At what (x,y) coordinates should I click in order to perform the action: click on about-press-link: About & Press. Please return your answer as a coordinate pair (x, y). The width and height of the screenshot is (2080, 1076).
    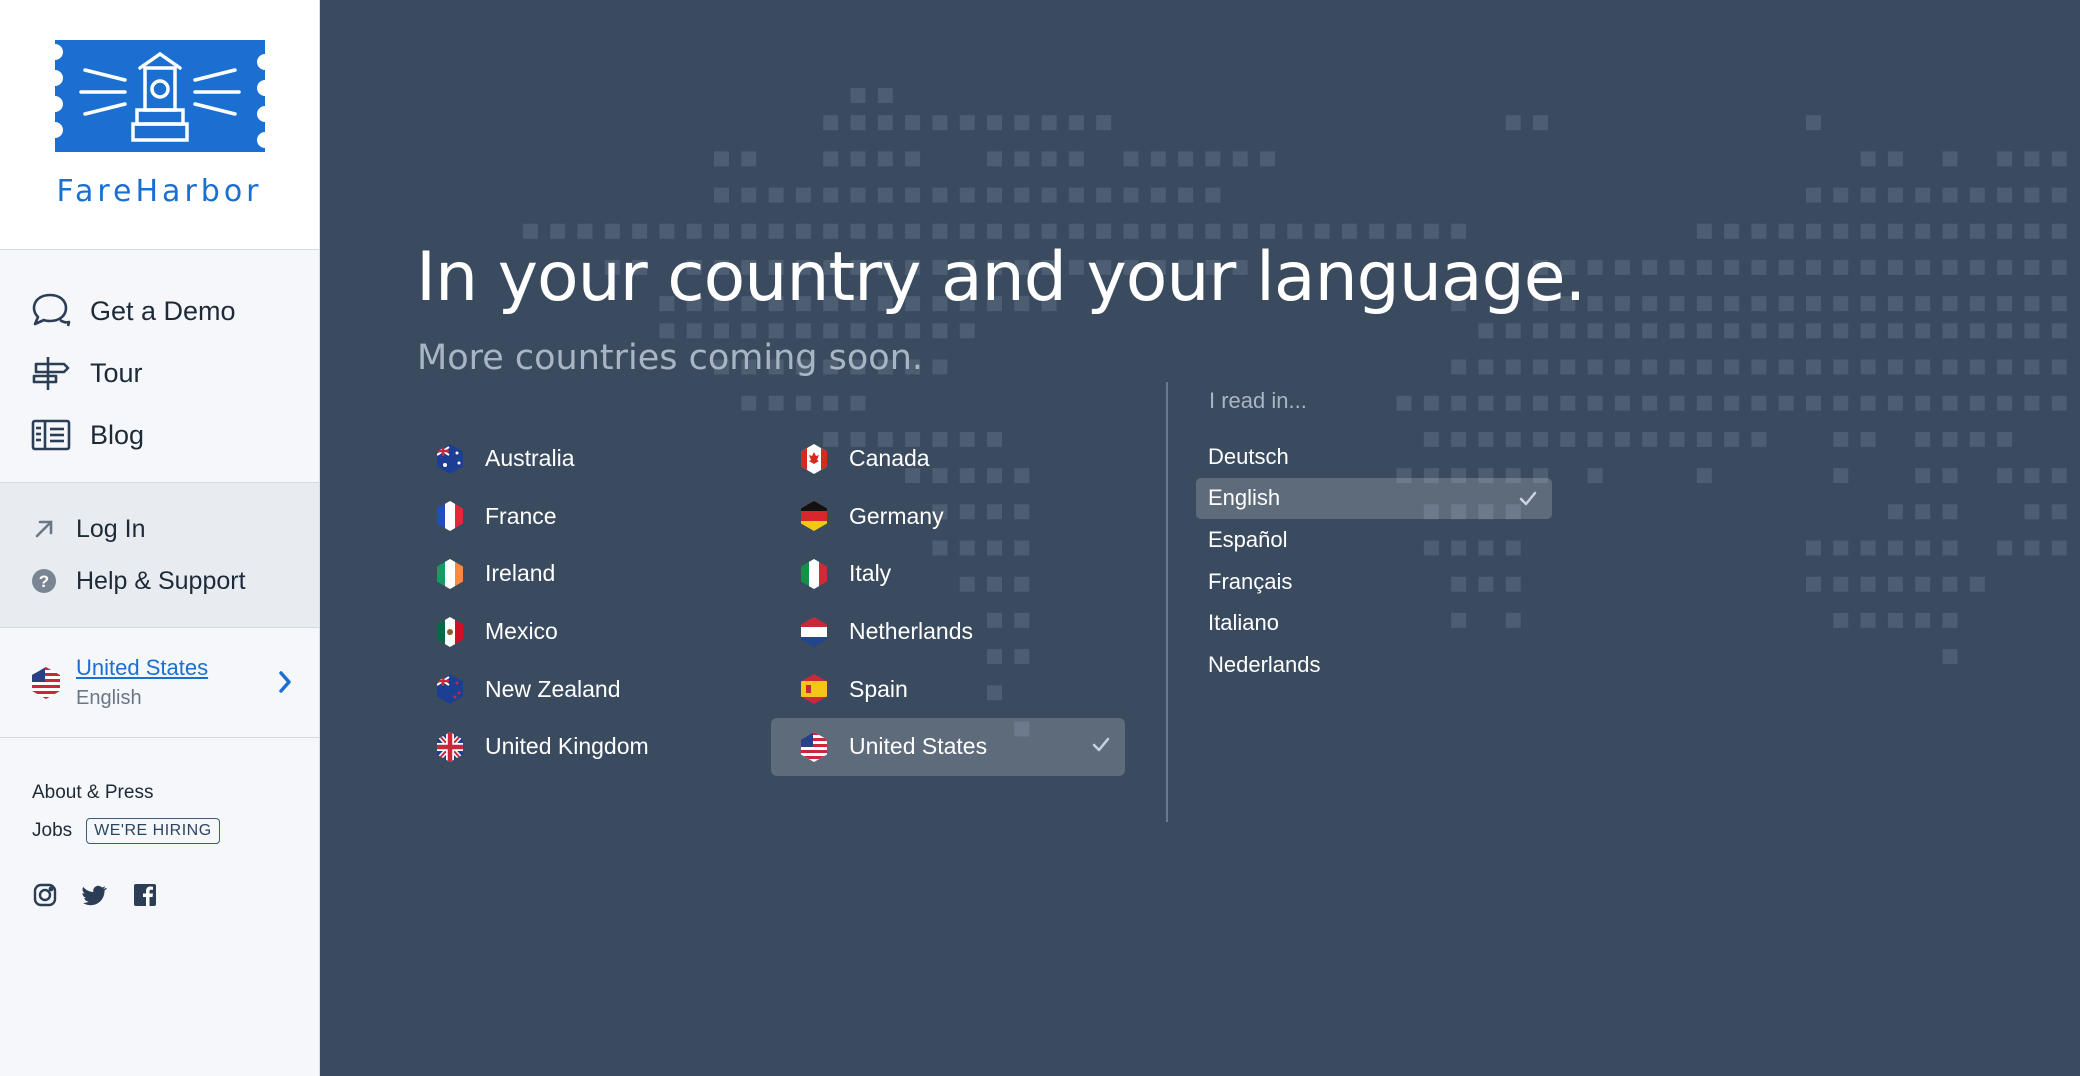
    Looking at the image, I should click on (175, 793).